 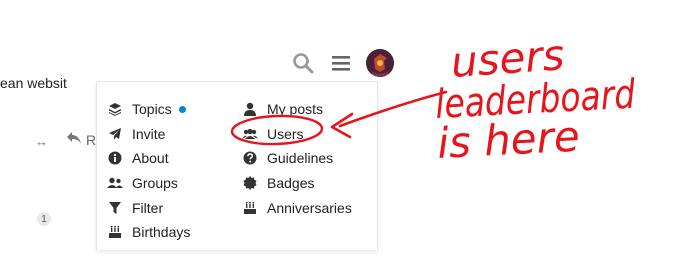 I want to click on menu-item-groups: Groups, so click(x=148, y=183).